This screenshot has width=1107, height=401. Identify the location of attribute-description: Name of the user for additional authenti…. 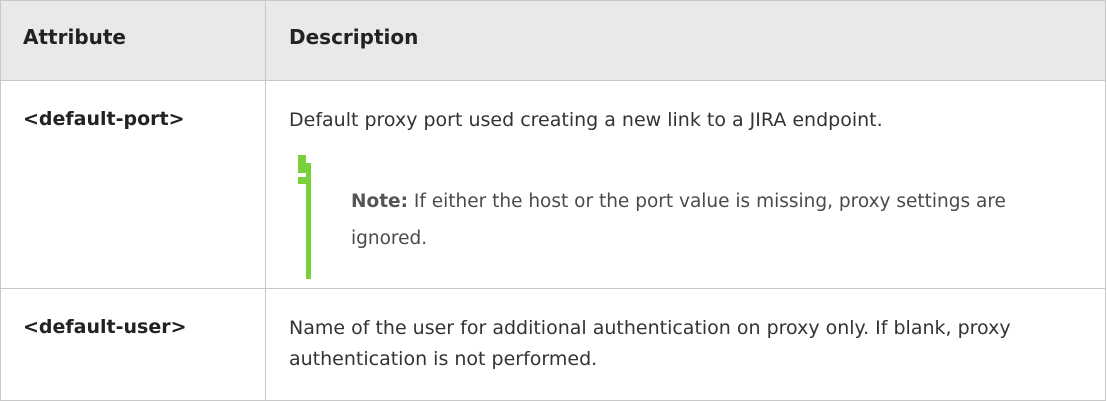
(650, 343).